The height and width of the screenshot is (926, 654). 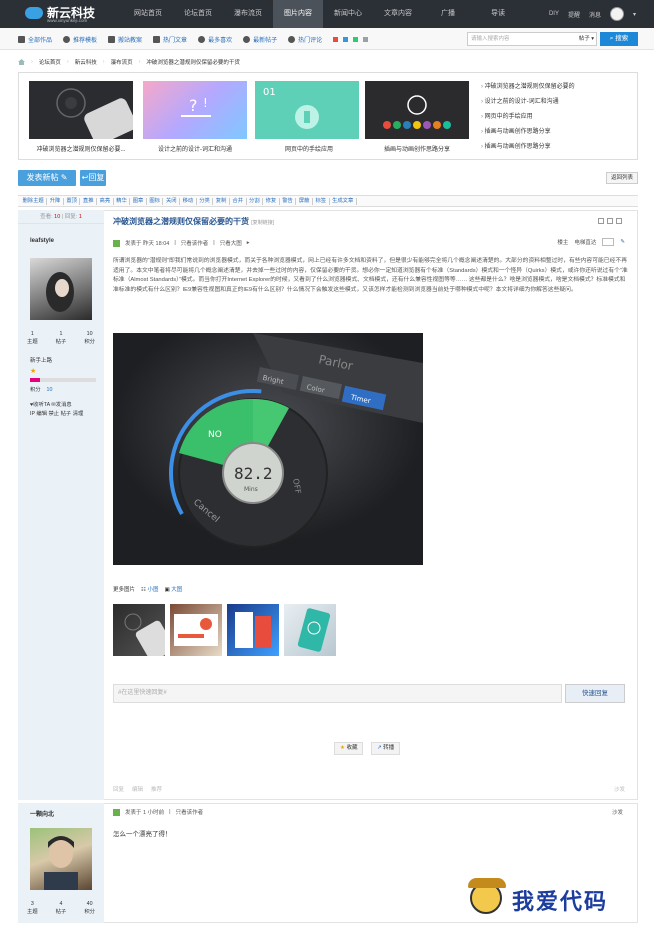 What do you see at coordinates (67, 241) in the screenshot?
I see `author-name: leafstyle` at bounding box center [67, 241].